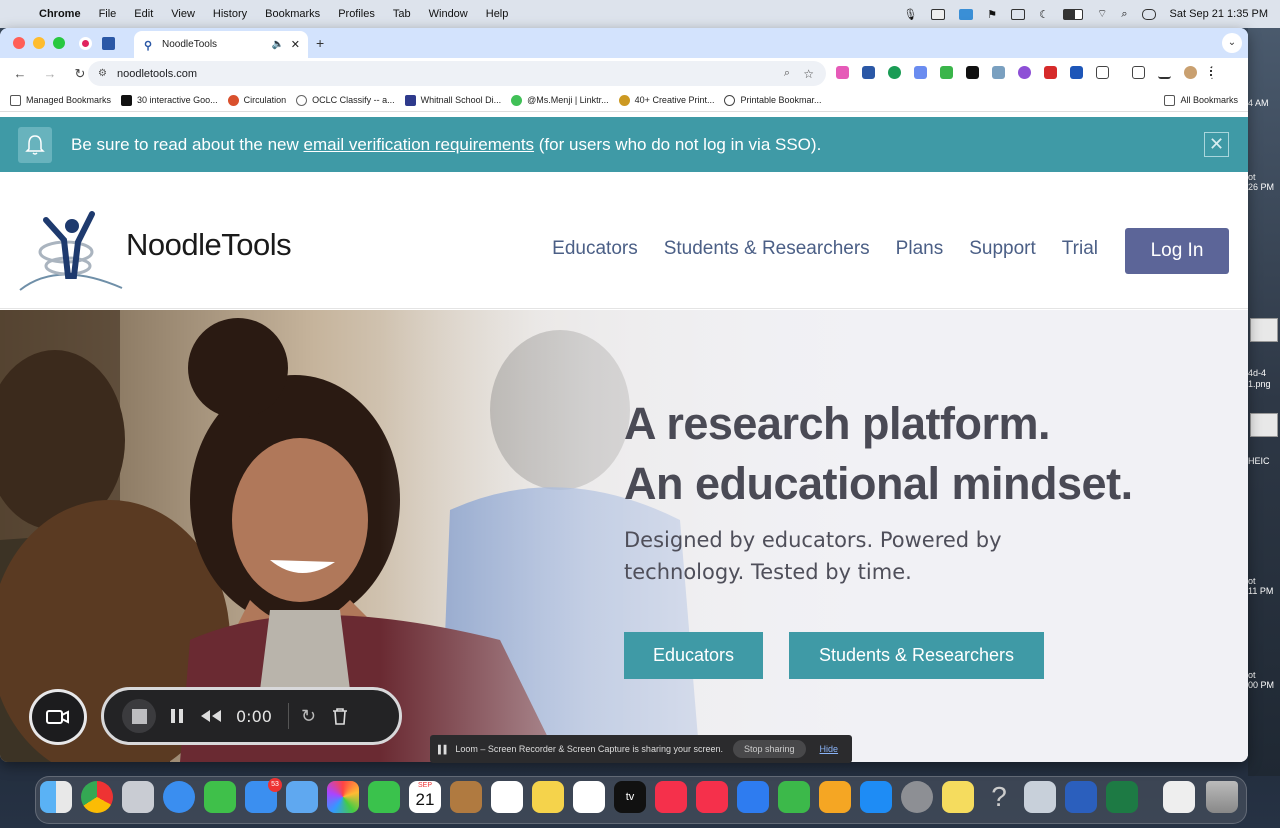 Image resolution: width=1280 pixels, height=828 pixels. Describe the element at coordinates (712, 797) in the screenshot. I see `news-icon` at that location.